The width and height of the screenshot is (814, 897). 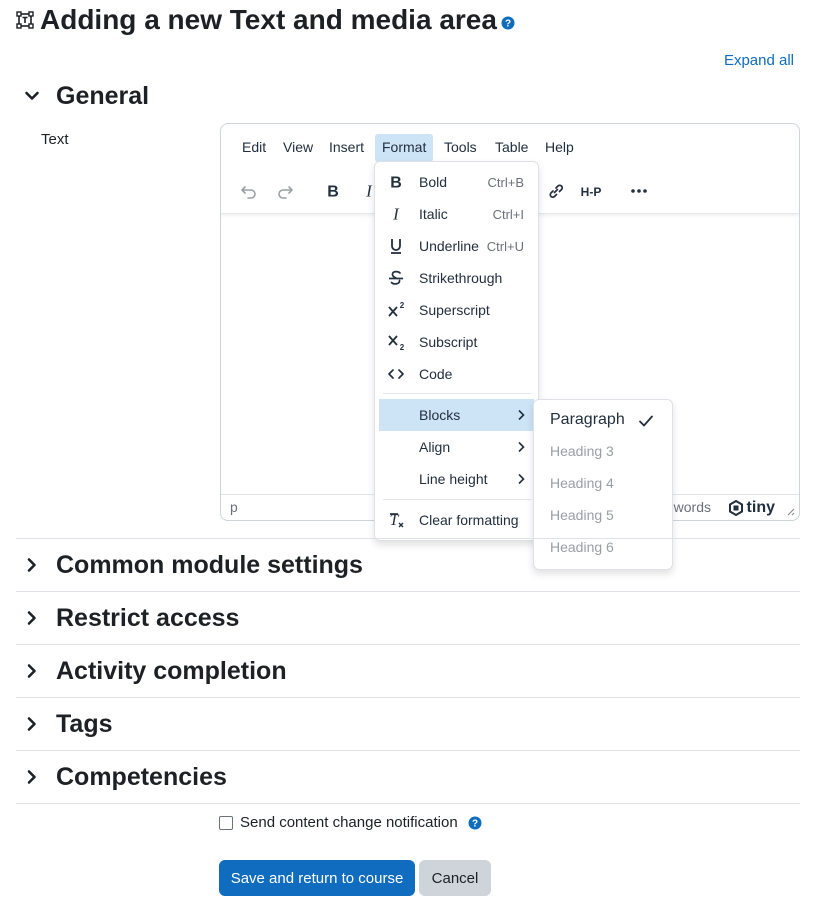 I want to click on section-tags-title: Tags, so click(x=84, y=723).